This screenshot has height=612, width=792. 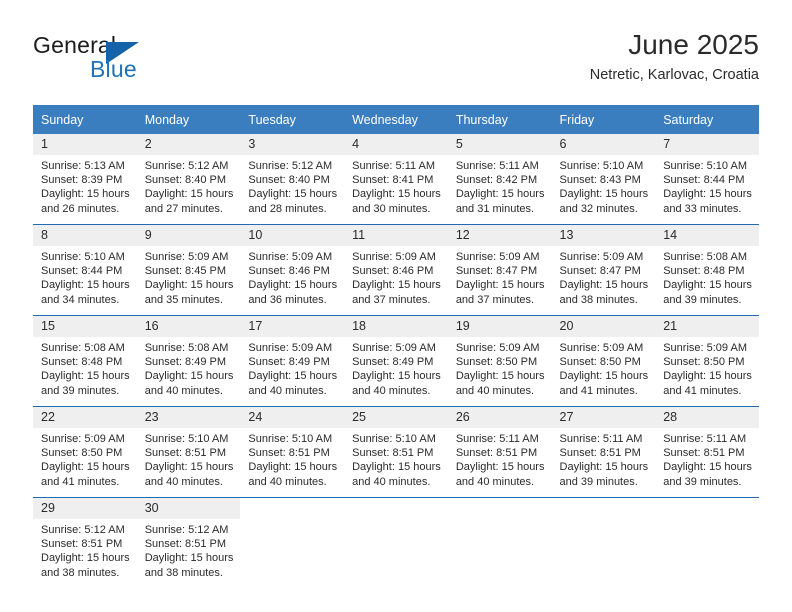 What do you see at coordinates (603, 144) in the screenshot?
I see `day-number: 6` at bounding box center [603, 144].